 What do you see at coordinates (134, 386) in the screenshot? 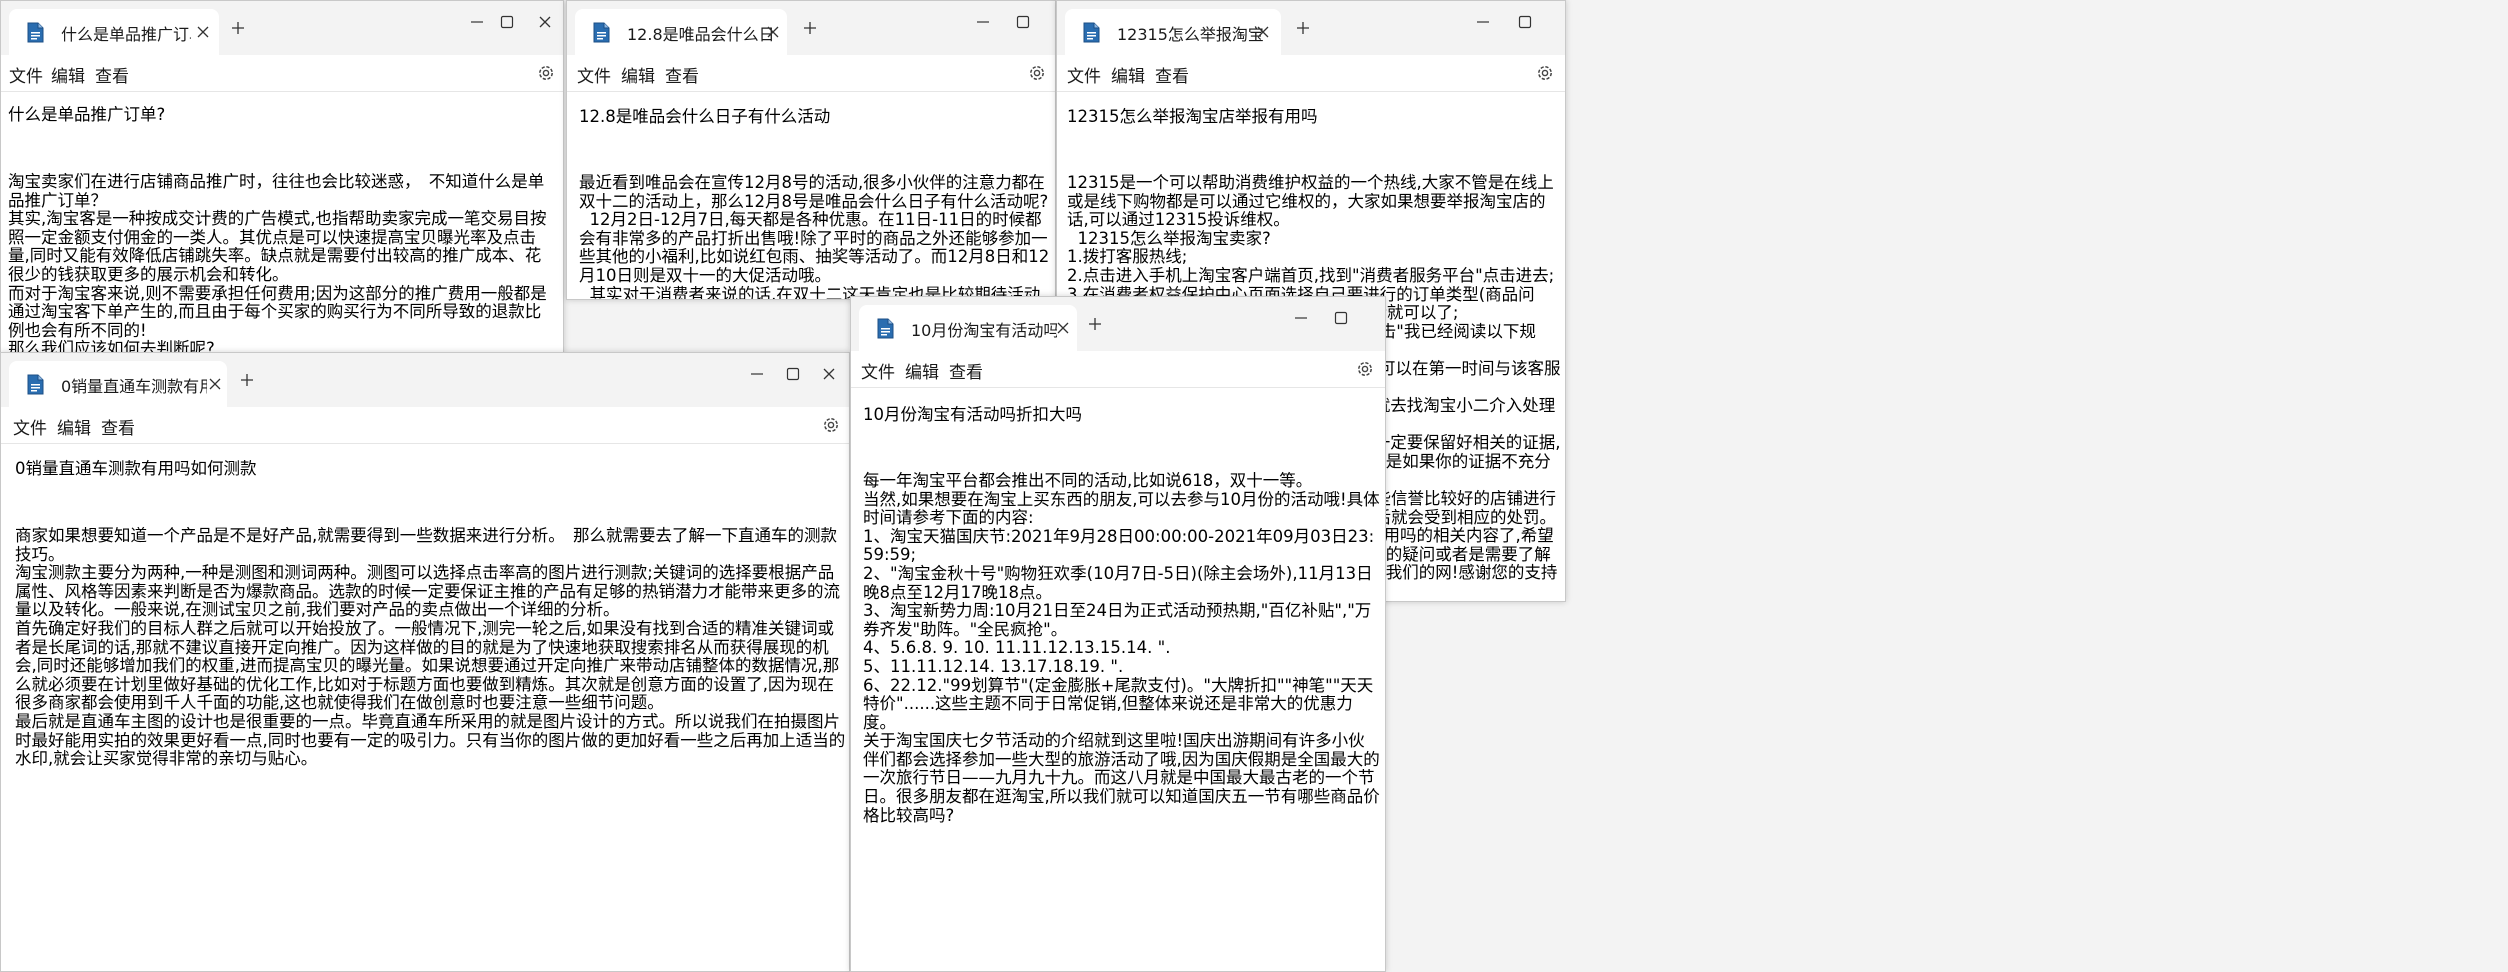
I see `tab-title: 0销量直通车测款有用吗如何测款.txt` at bounding box center [134, 386].